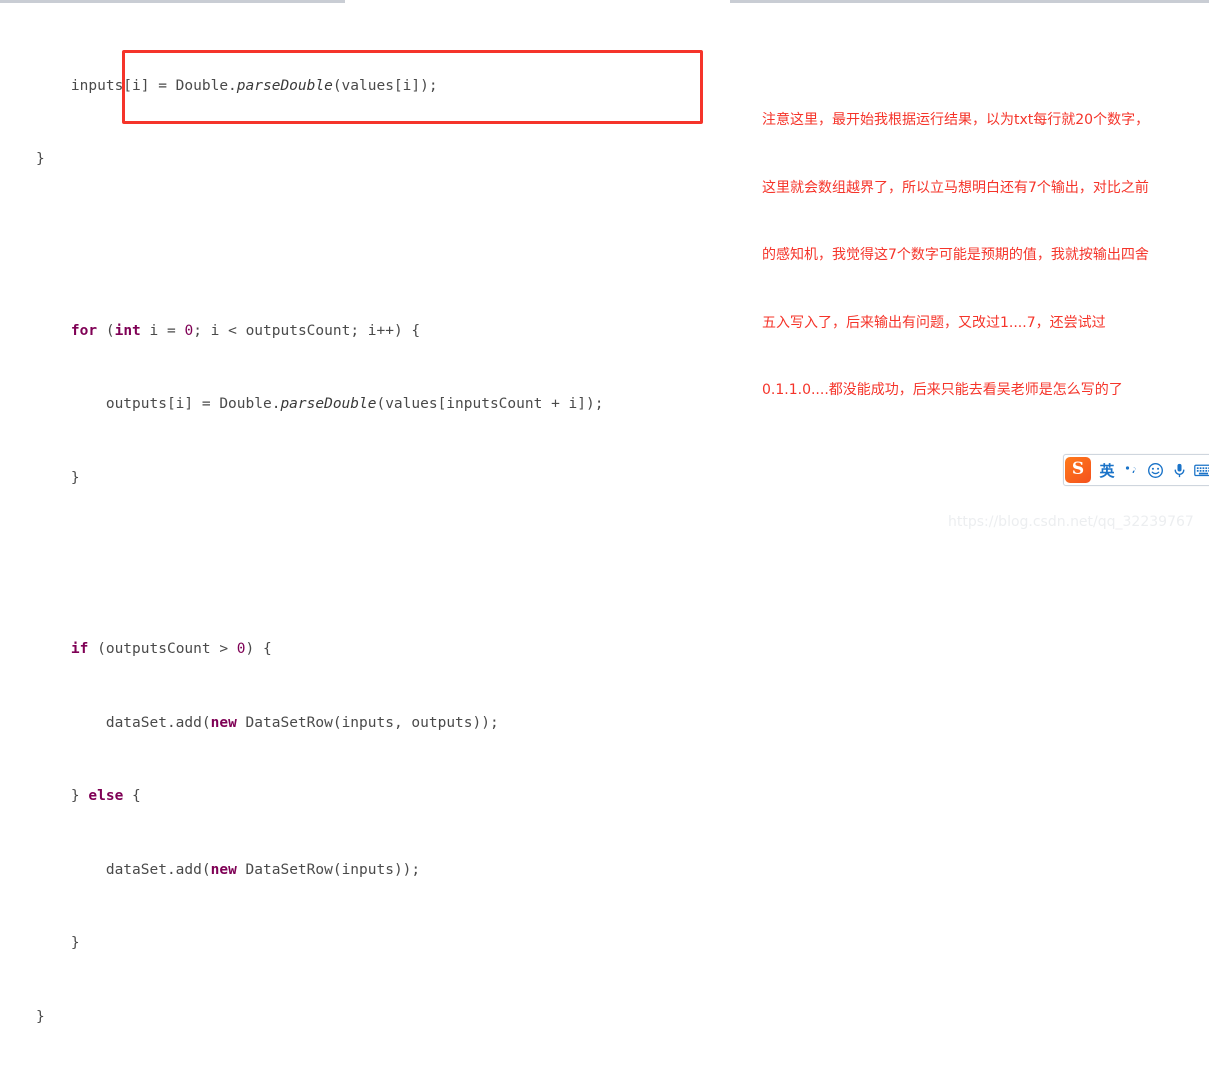  I want to click on annotation-line: 这里就会数组越界了，所以立马想明白还有7个输出，对比之前, so click(955, 187).